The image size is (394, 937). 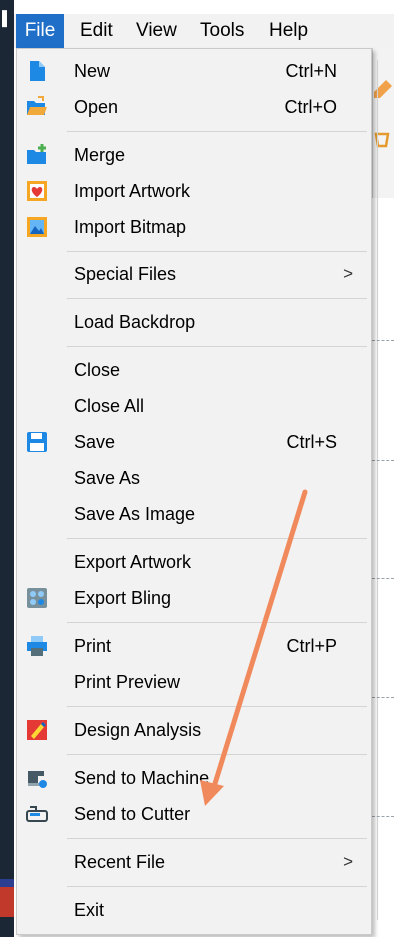 I want to click on menu-item-label: Import Artwork, so click(x=132, y=191).